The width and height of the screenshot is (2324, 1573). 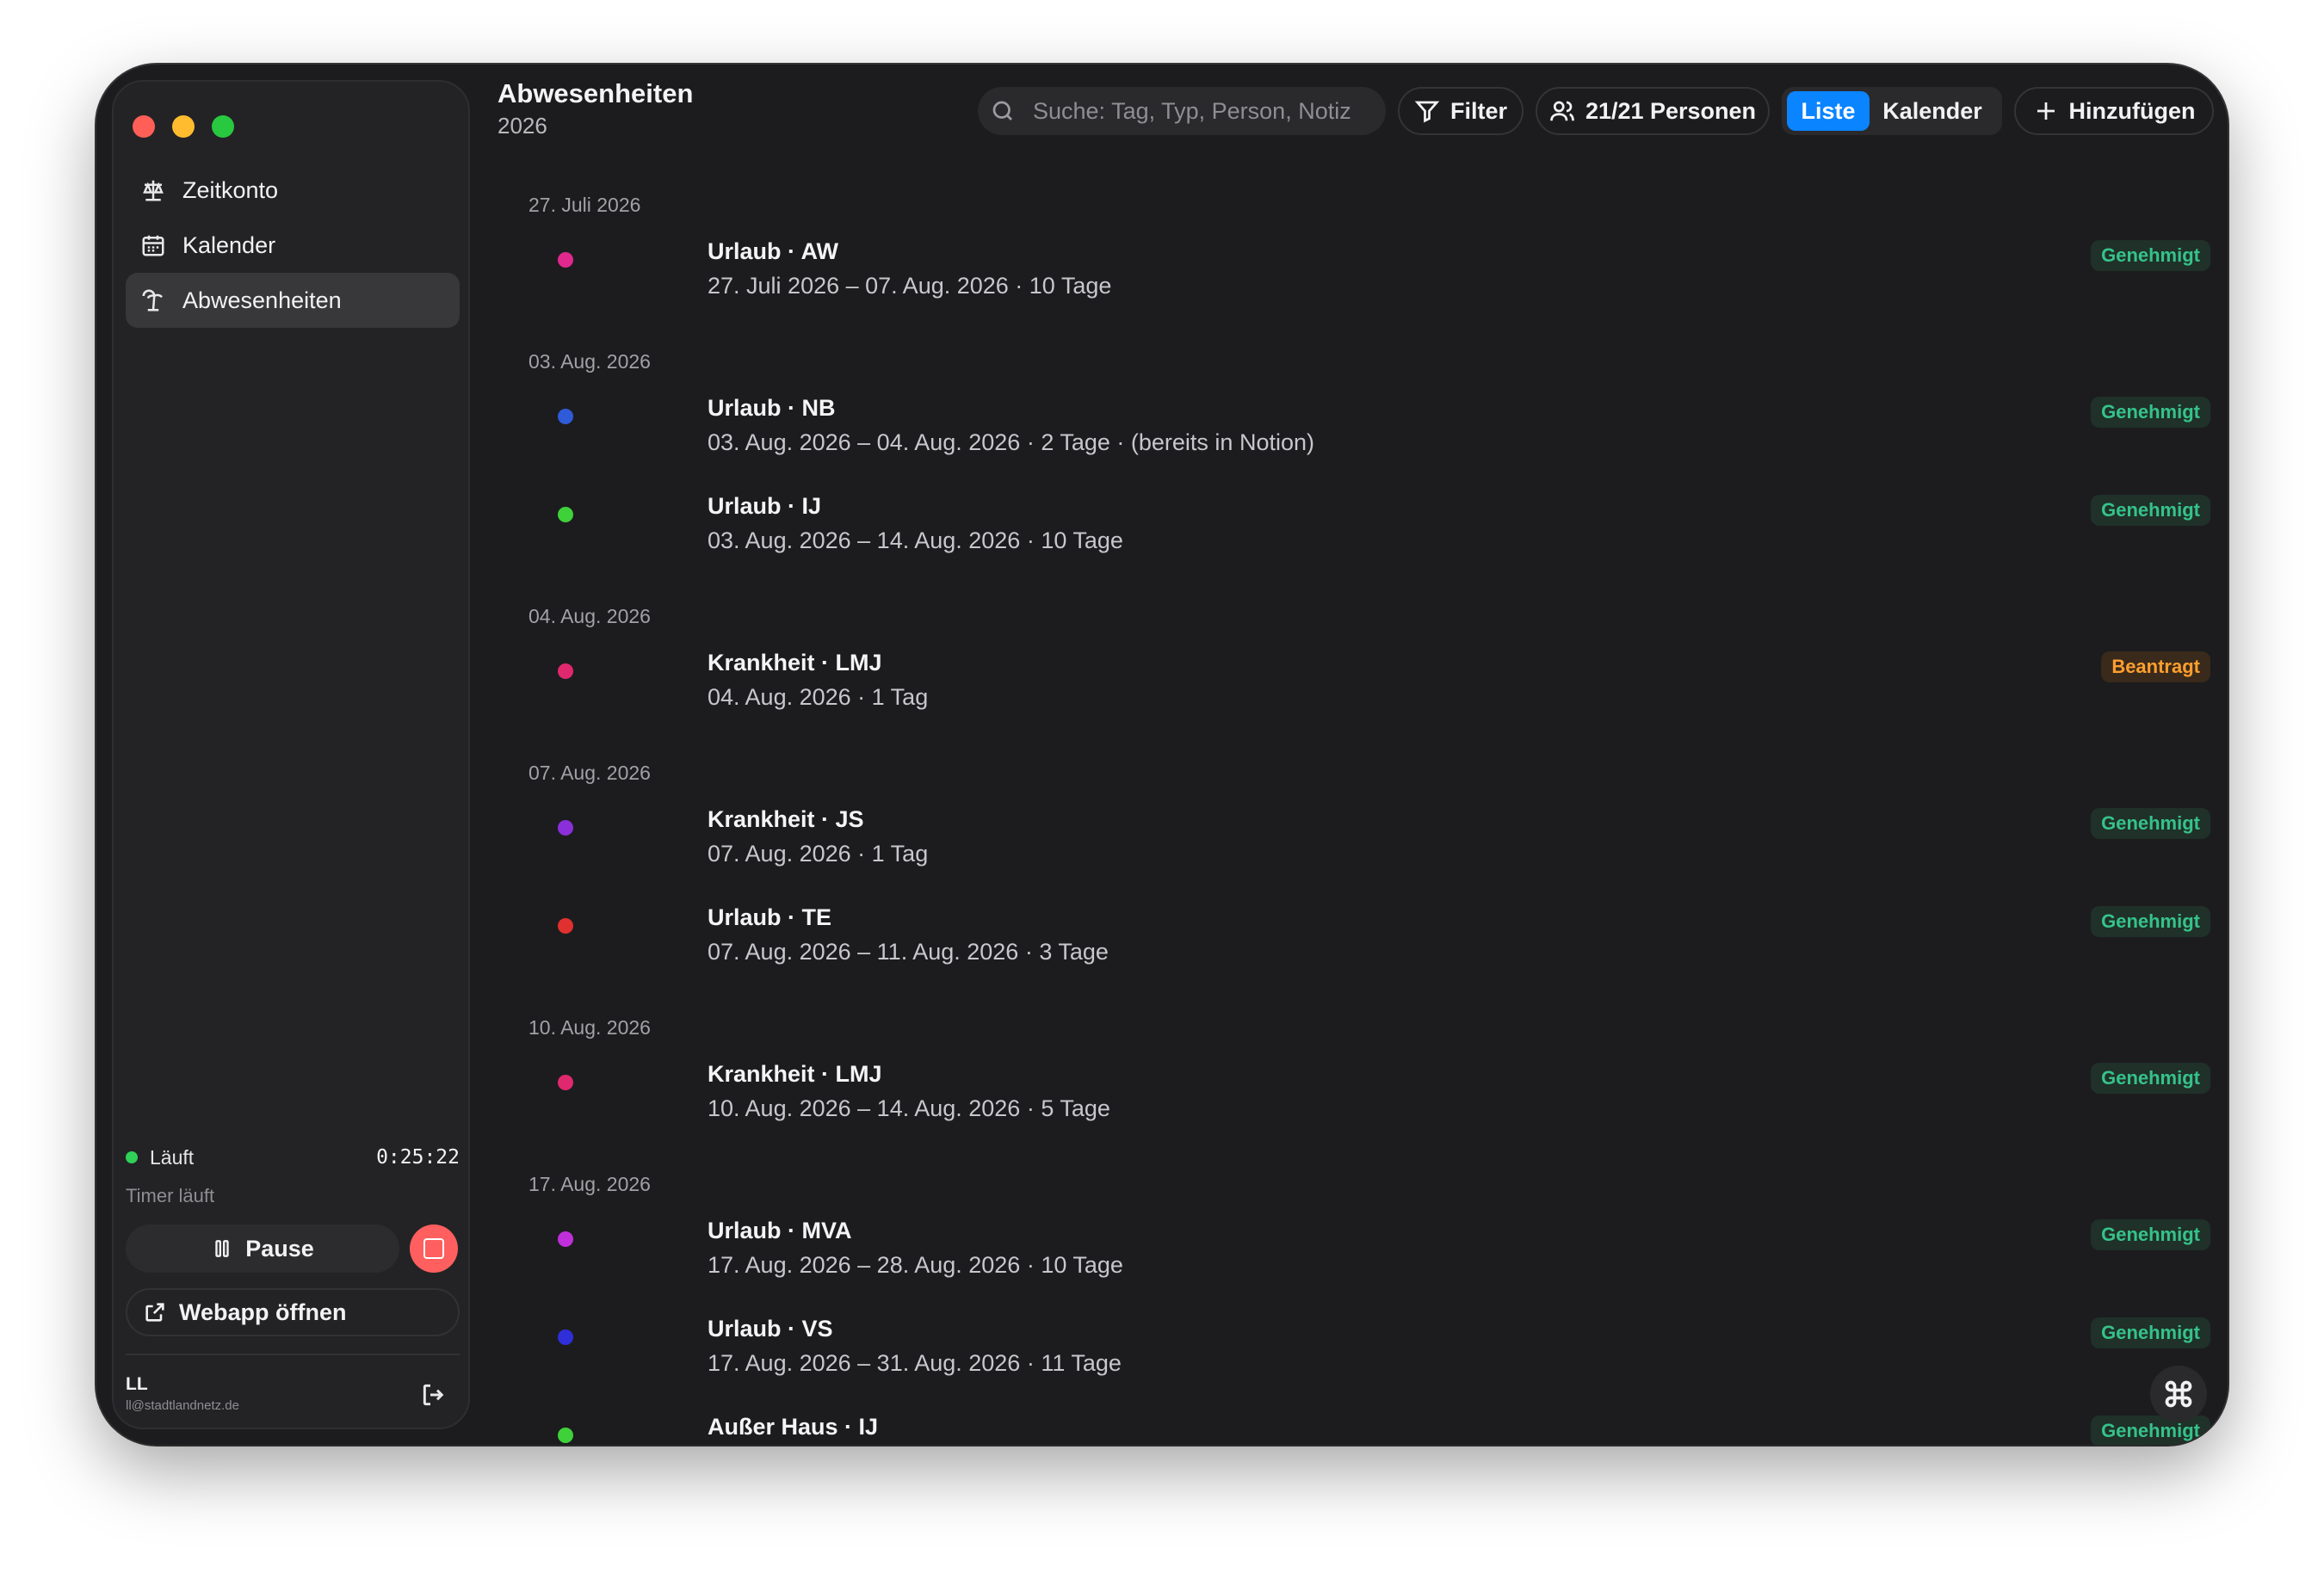 What do you see at coordinates (2046, 111) in the screenshot?
I see `plus-icon` at bounding box center [2046, 111].